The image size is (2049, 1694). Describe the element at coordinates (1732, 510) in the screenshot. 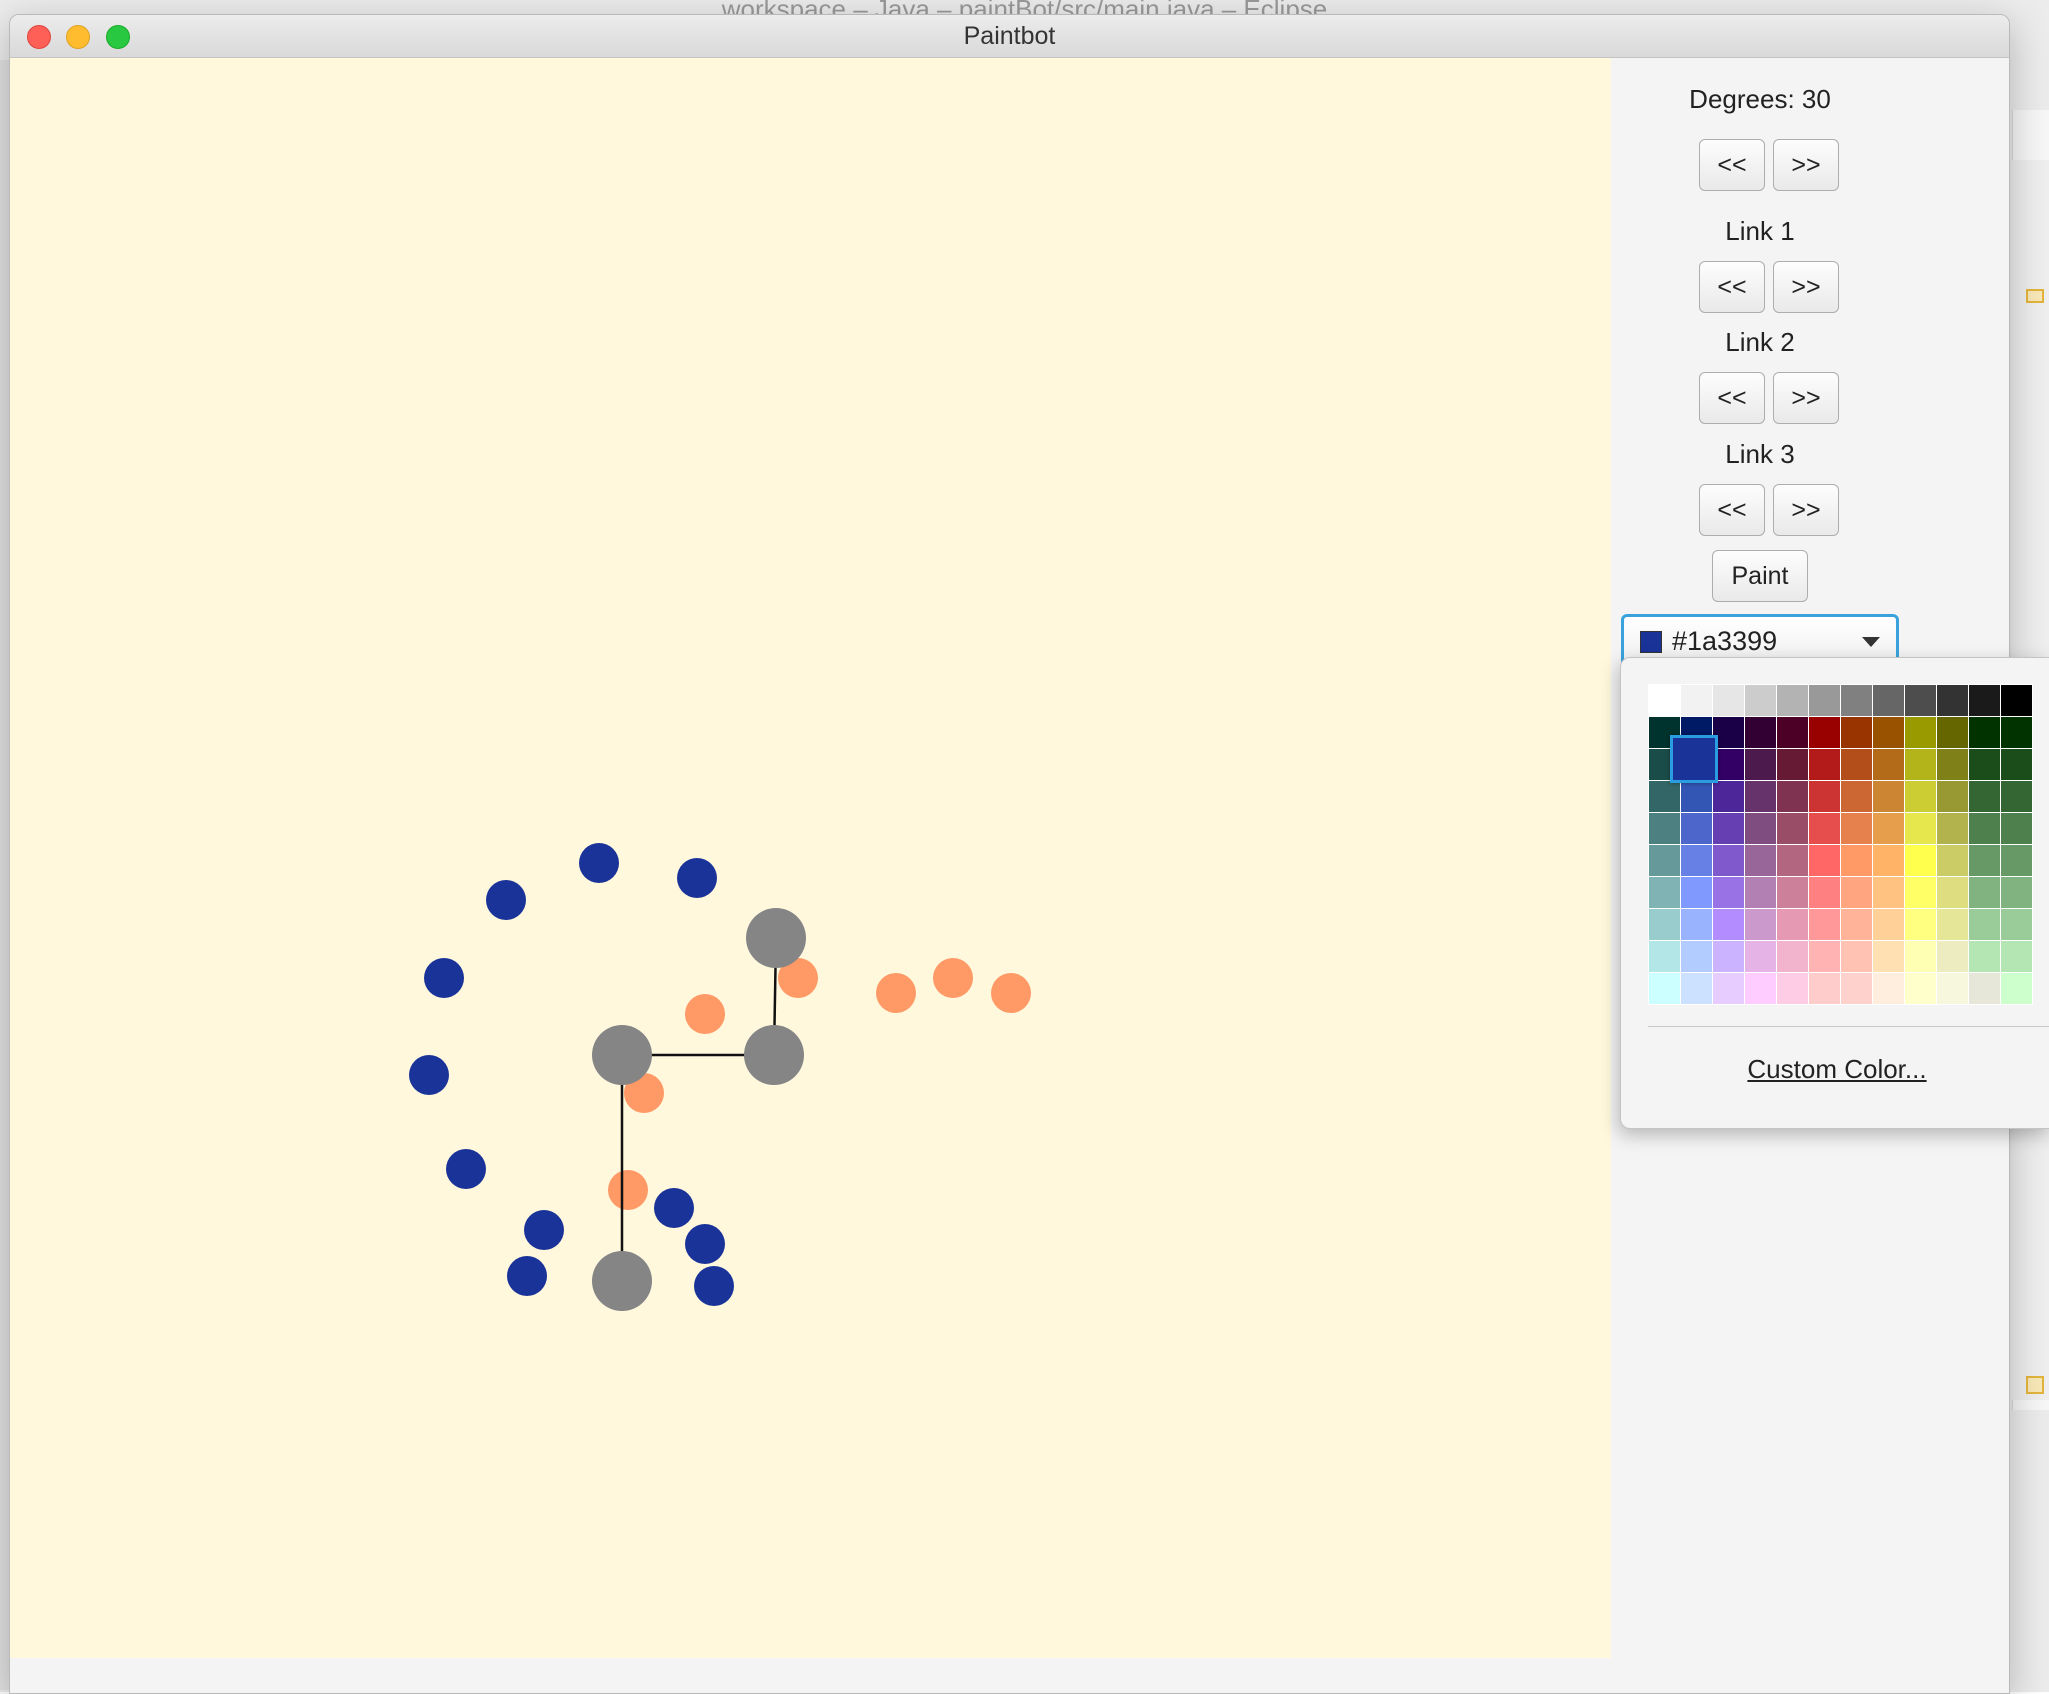

I see `link3-rotate-left-button: <<` at that location.